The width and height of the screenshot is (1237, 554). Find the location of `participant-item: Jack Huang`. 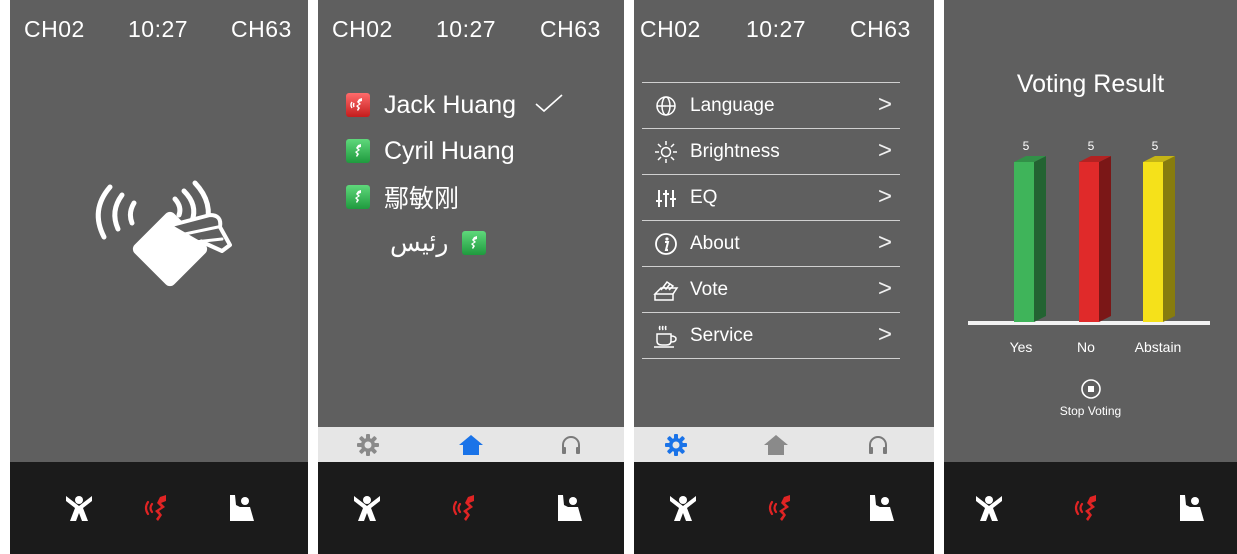

participant-item: Jack Huang is located at coordinates (455, 105).